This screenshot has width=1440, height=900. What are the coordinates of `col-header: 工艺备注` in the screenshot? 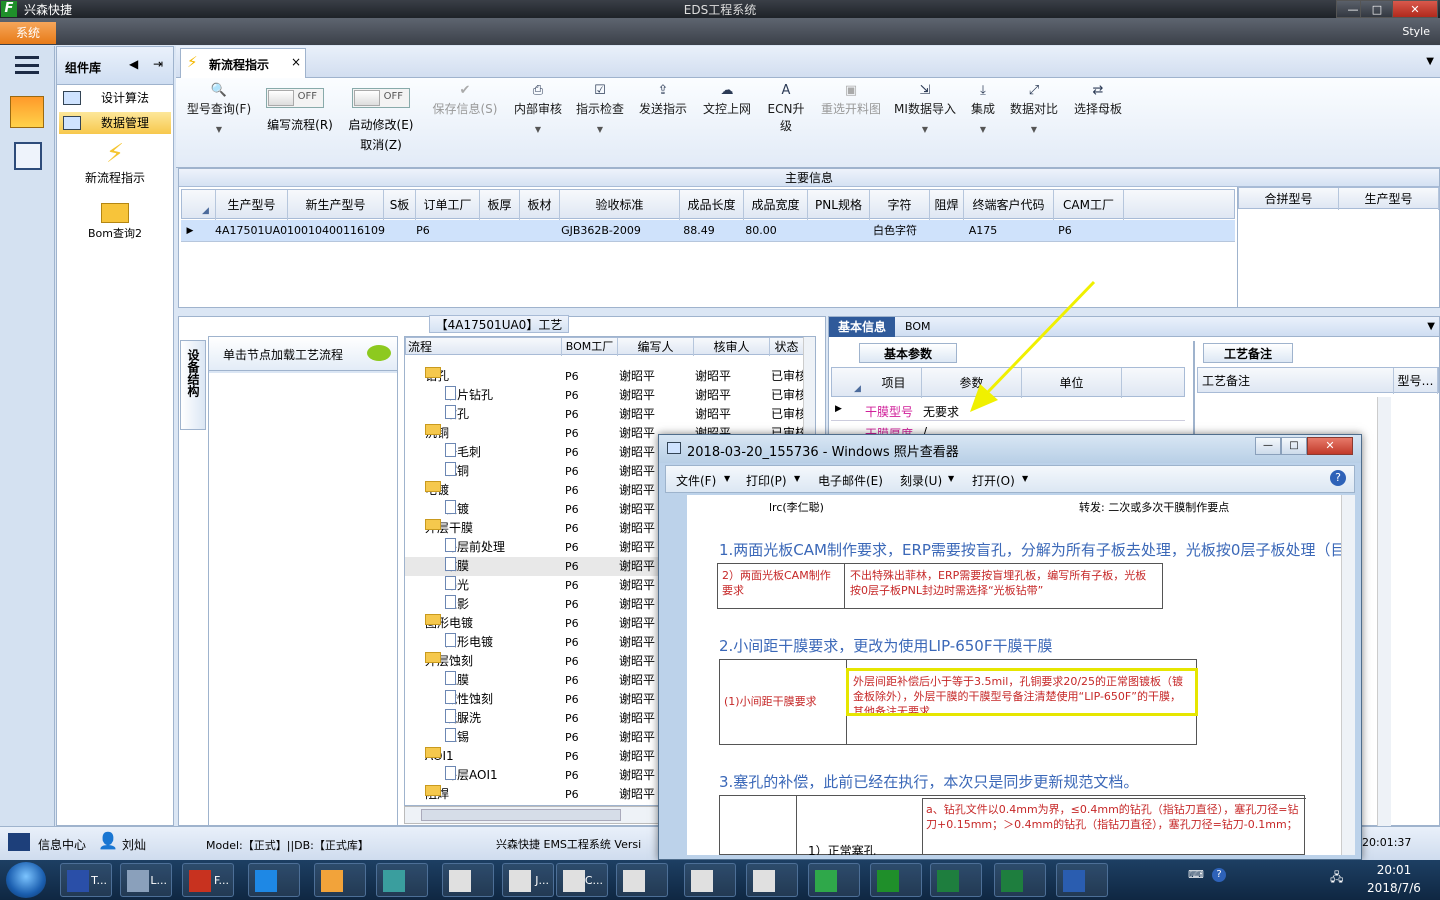 It's located at (1296, 381).